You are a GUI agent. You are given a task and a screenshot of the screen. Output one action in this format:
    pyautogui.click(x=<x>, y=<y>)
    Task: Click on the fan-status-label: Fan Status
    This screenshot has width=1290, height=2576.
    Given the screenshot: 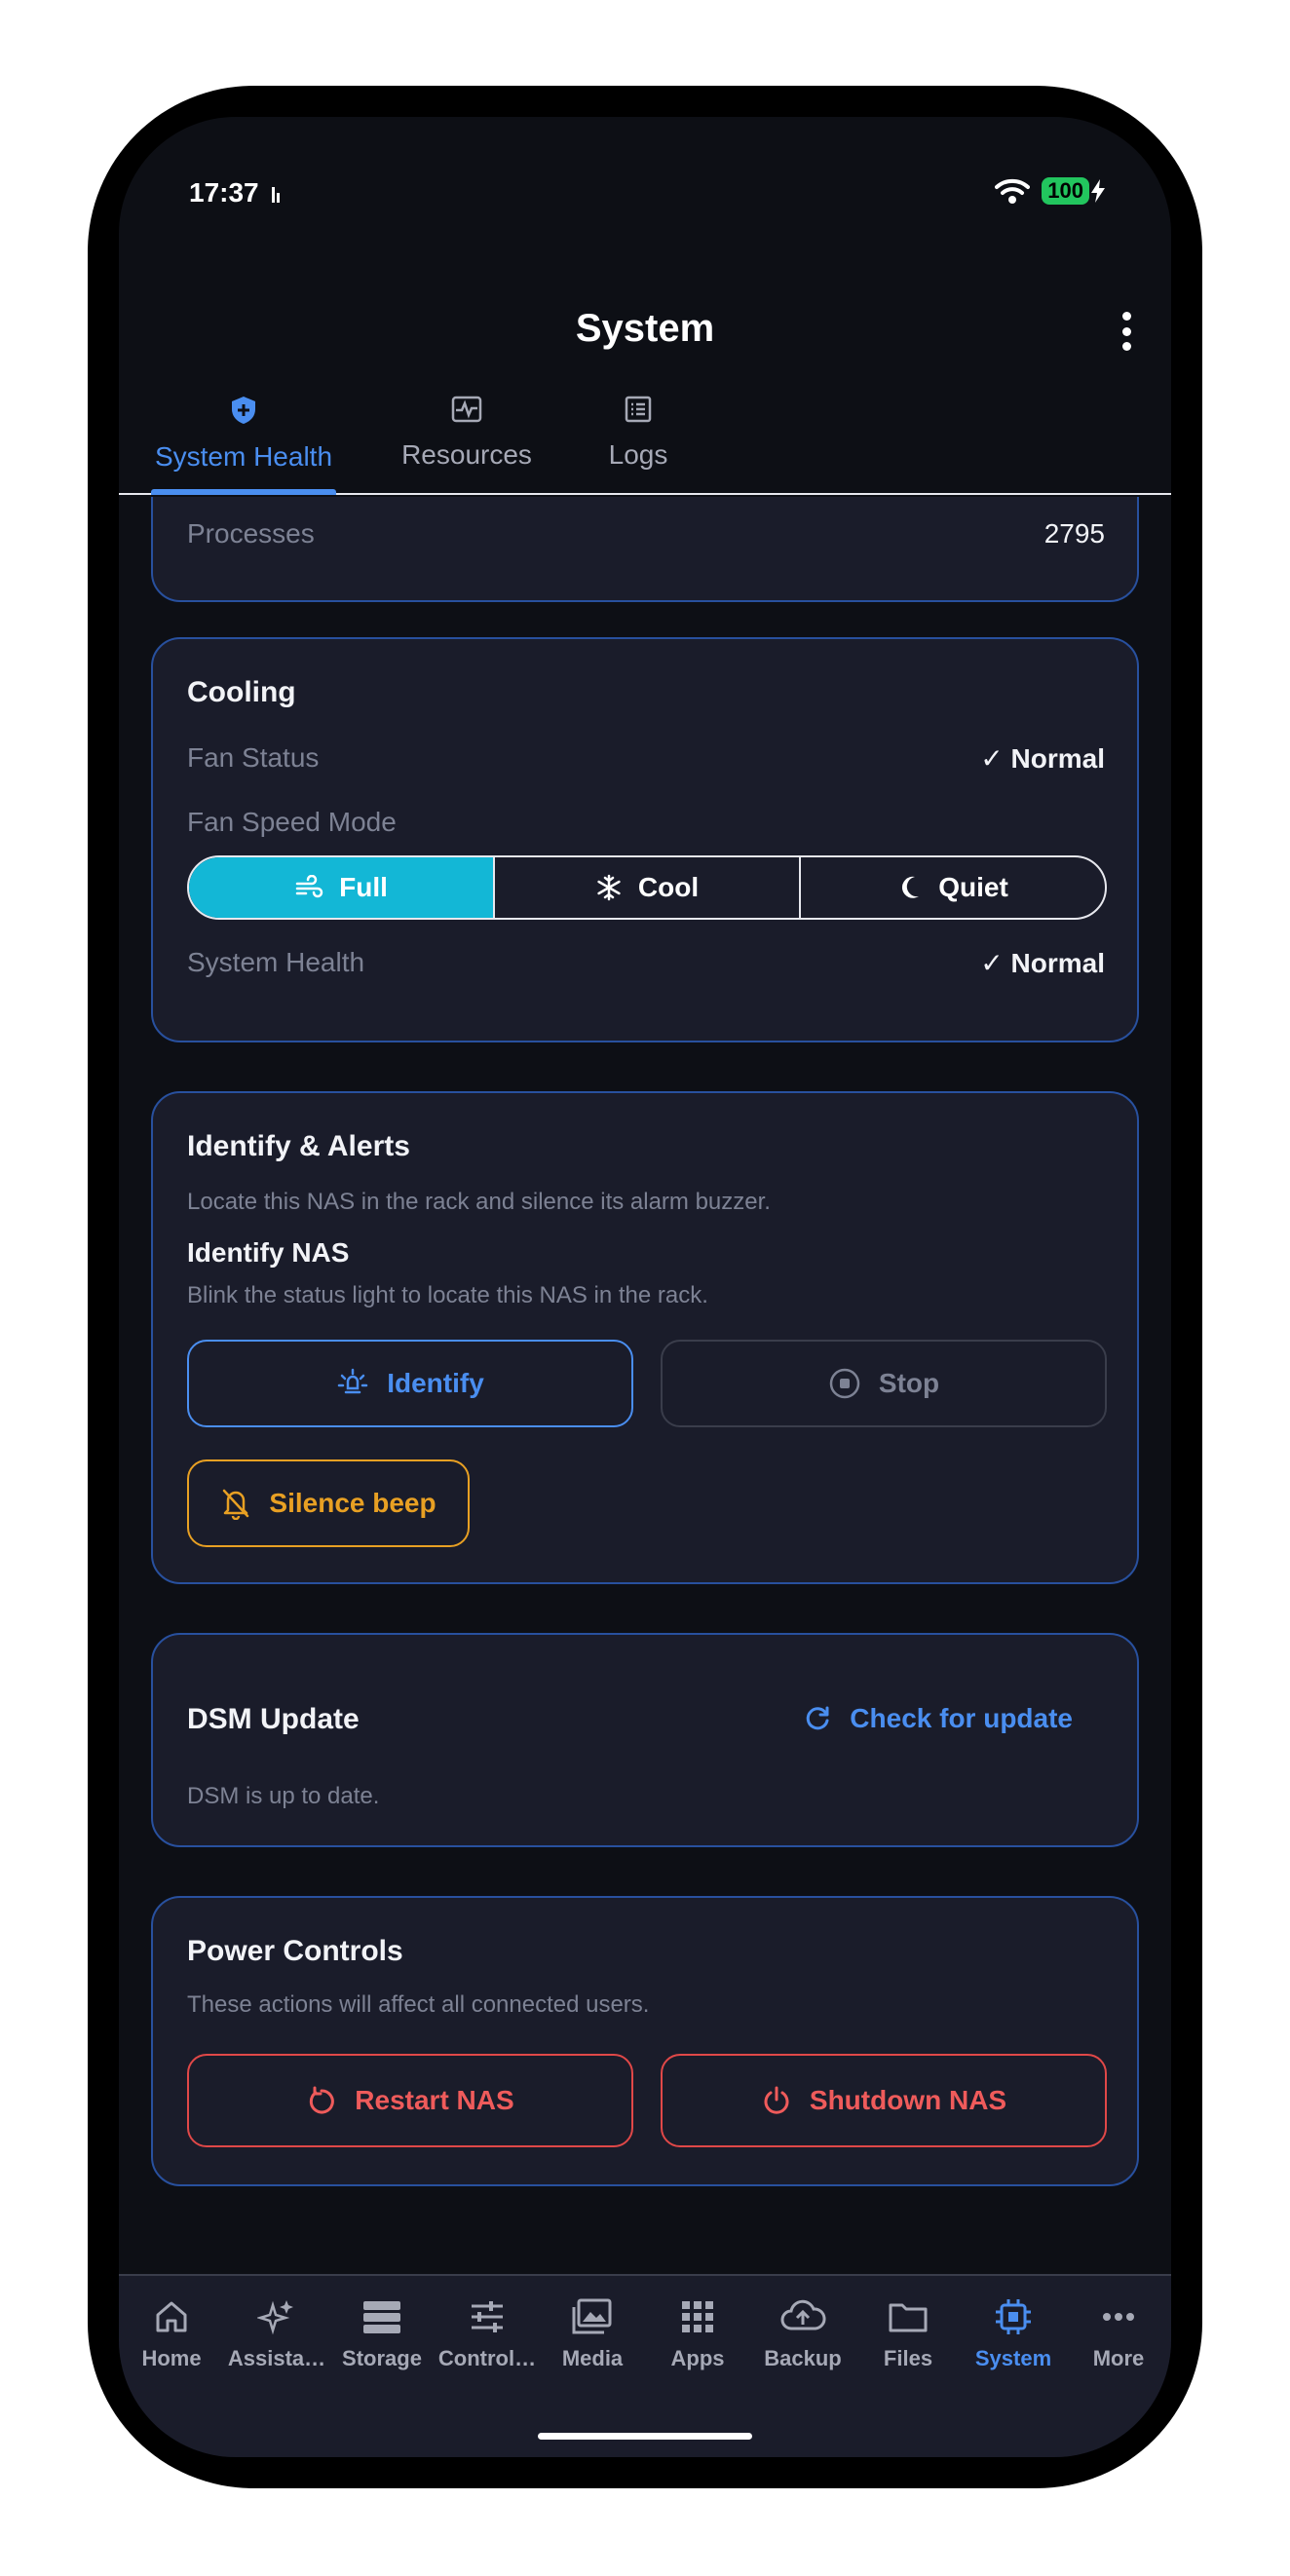 What is the action you would take?
    pyautogui.click(x=254, y=757)
    